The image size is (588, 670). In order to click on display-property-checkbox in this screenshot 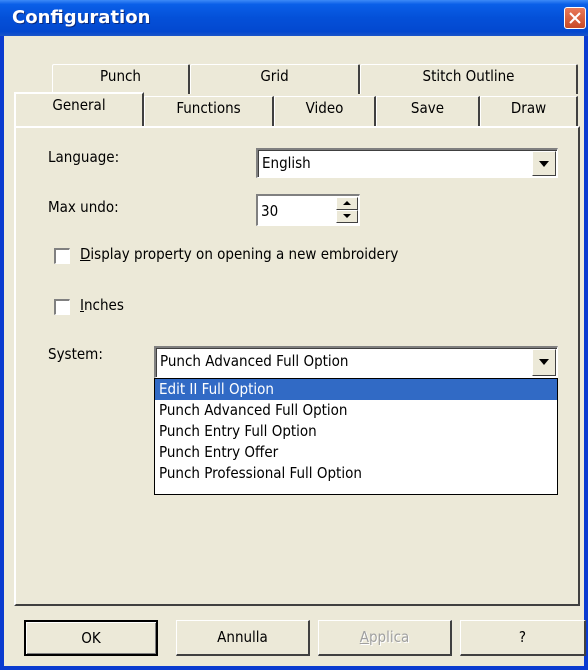, I will do `click(62, 256)`.